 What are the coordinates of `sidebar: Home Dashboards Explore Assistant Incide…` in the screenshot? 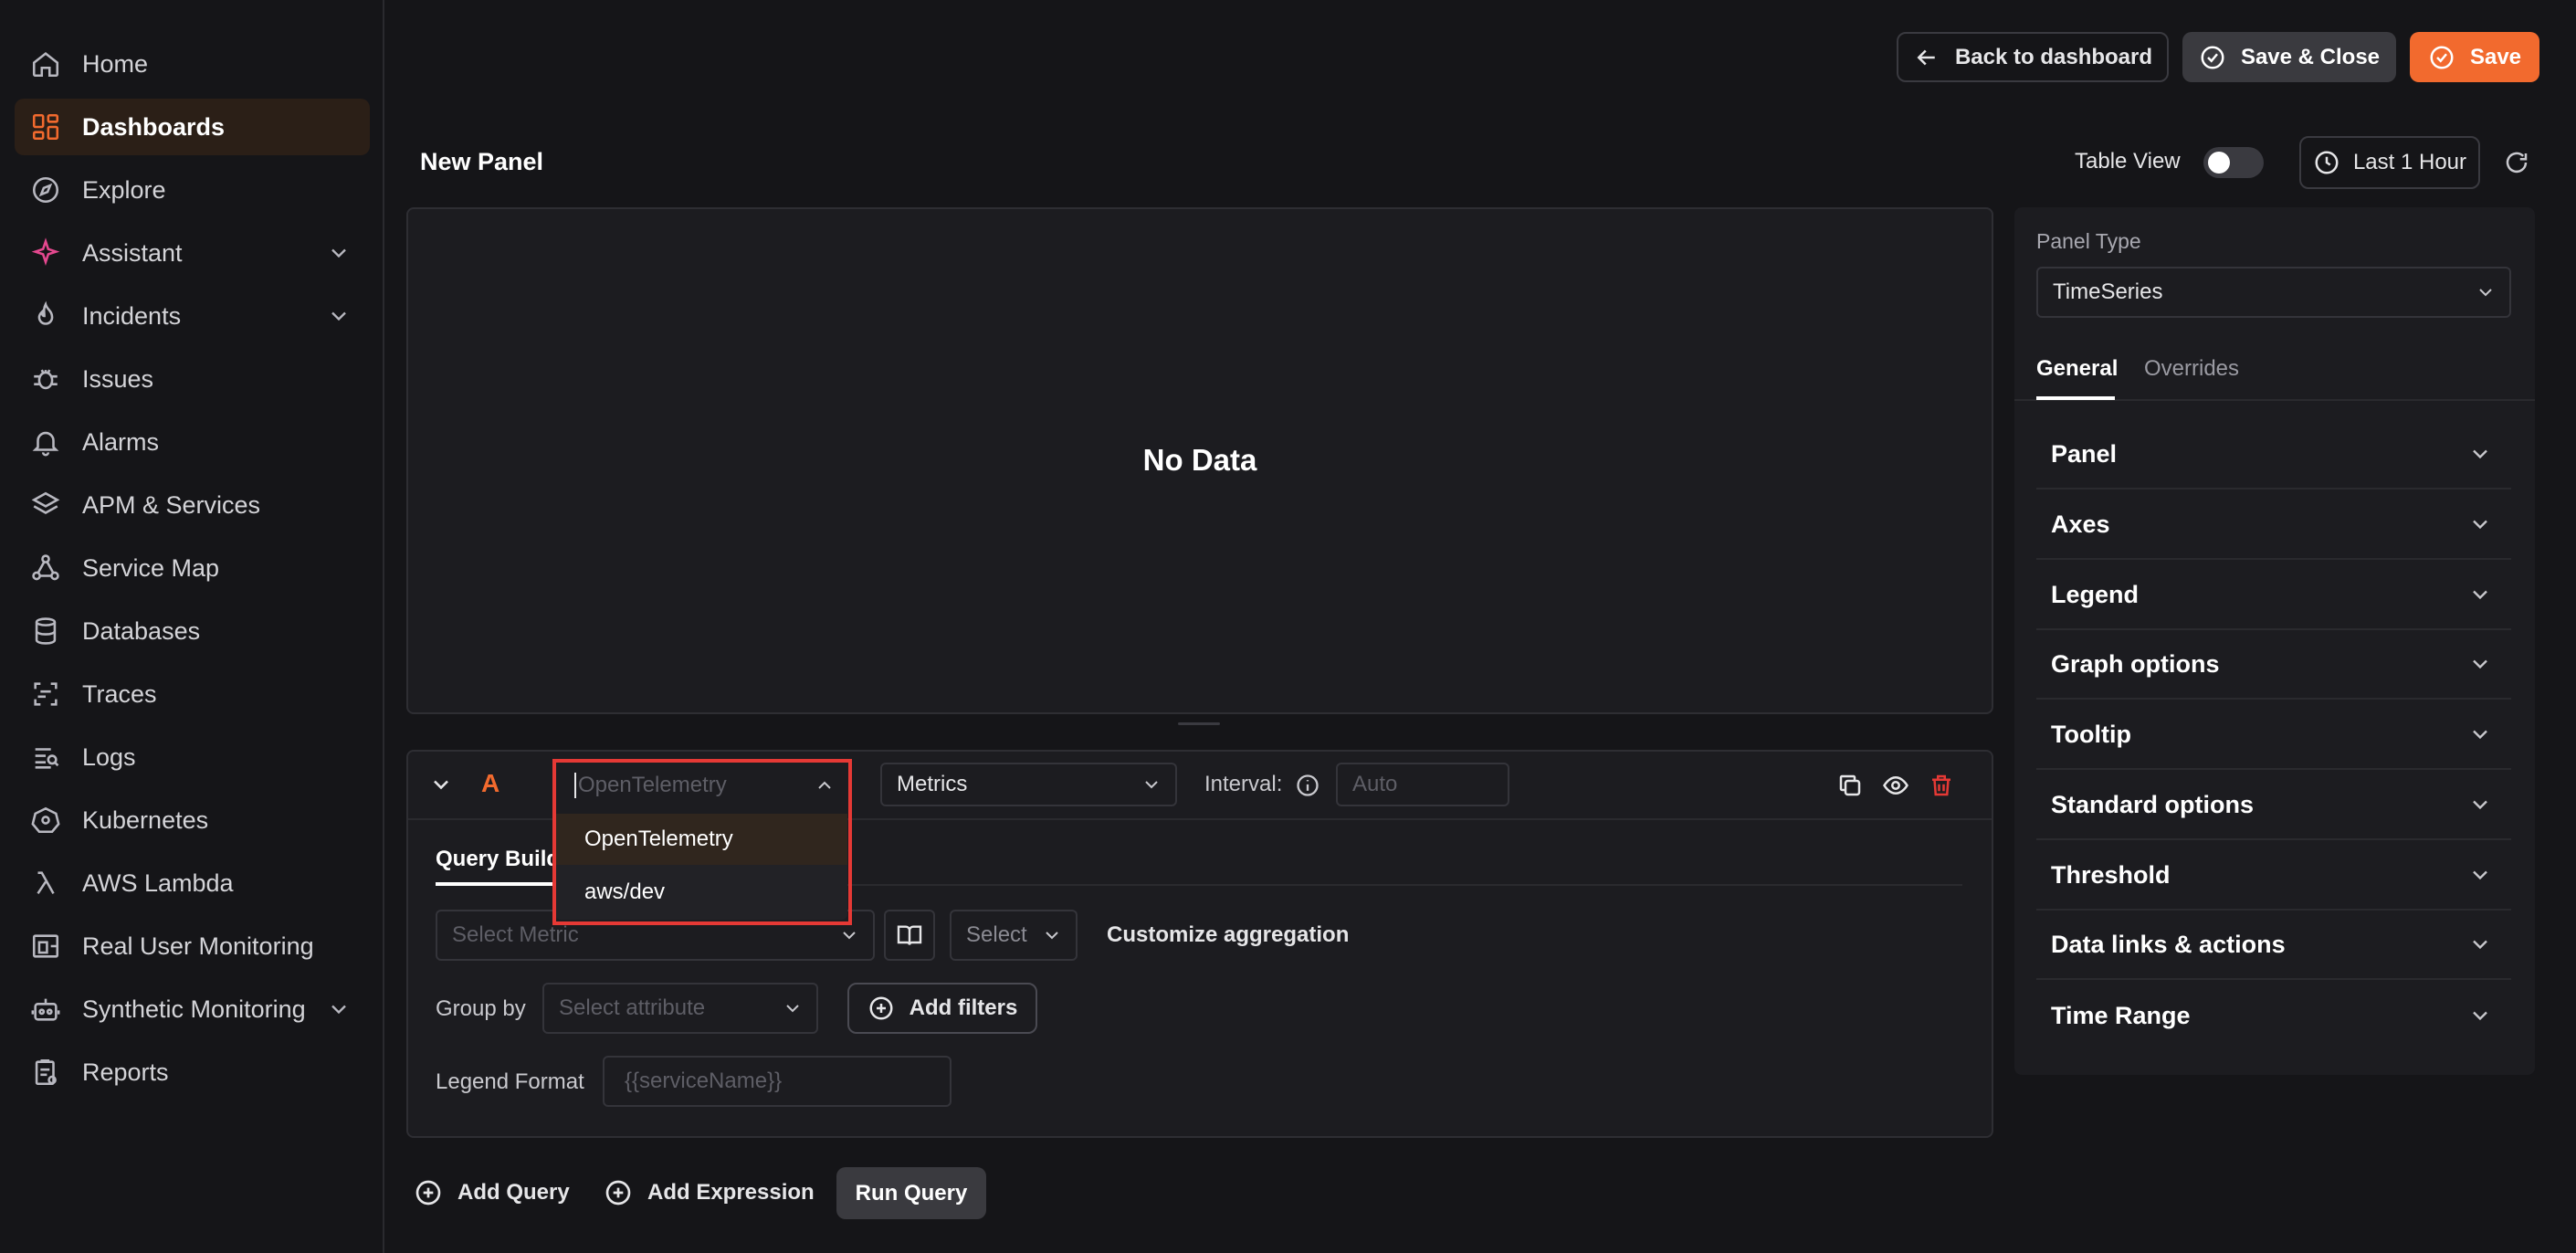 It's located at (192, 626).